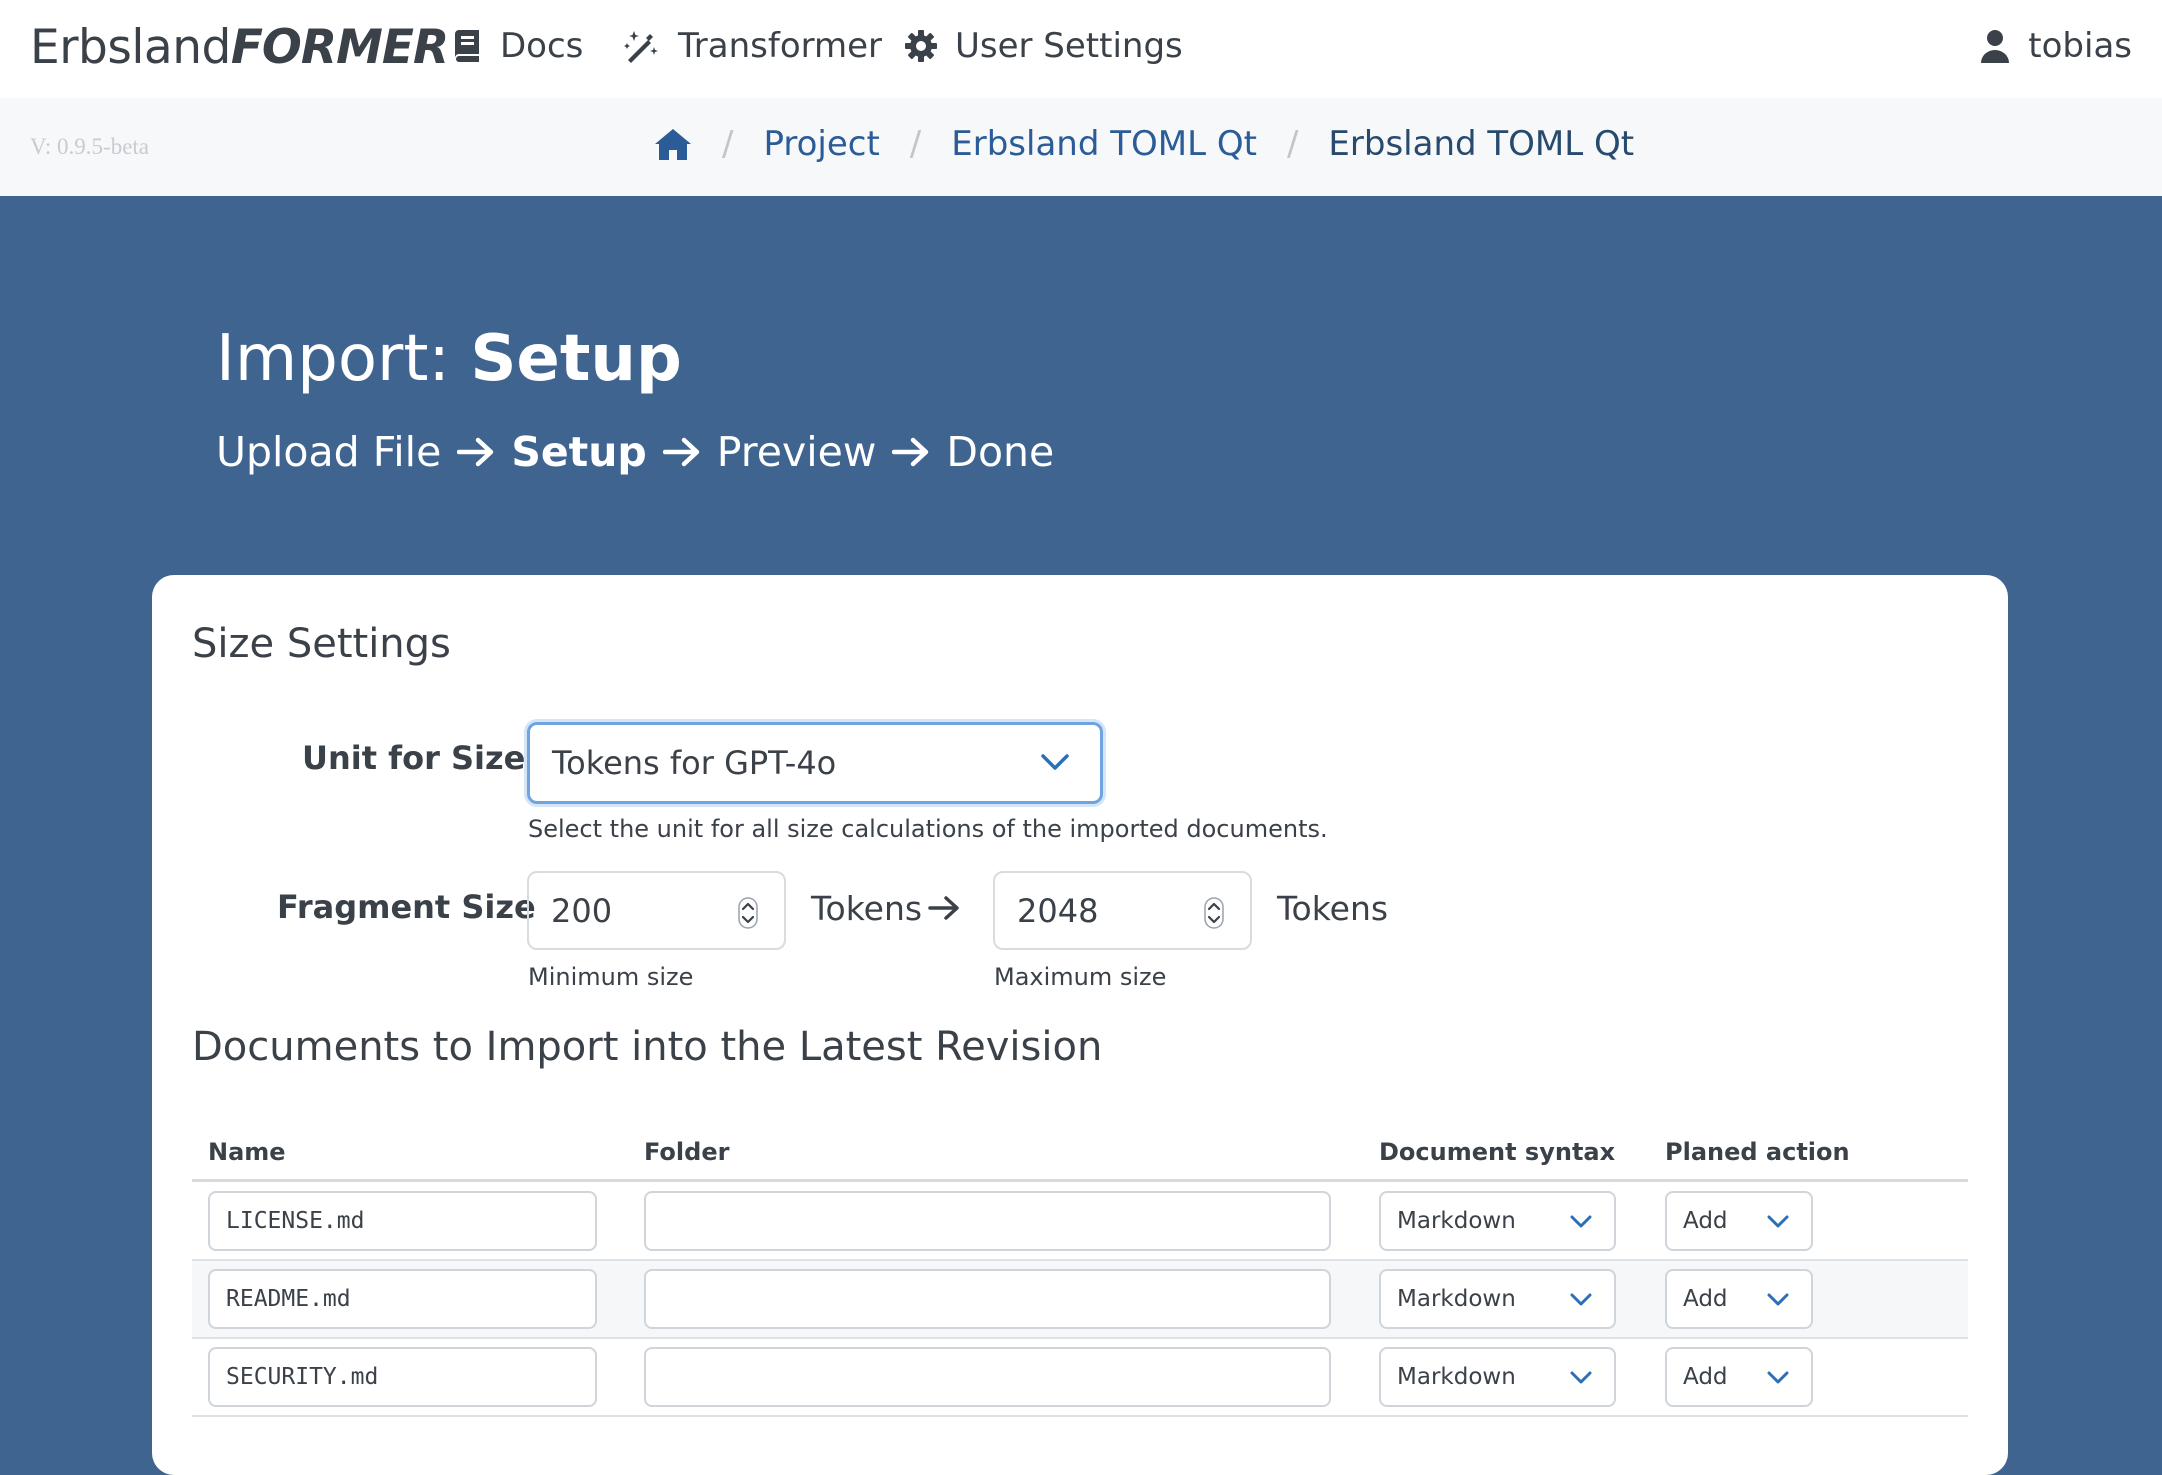 This screenshot has width=2162, height=1475. What do you see at coordinates (449, 359) in the screenshot?
I see `page-title: Import: Setup` at bounding box center [449, 359].